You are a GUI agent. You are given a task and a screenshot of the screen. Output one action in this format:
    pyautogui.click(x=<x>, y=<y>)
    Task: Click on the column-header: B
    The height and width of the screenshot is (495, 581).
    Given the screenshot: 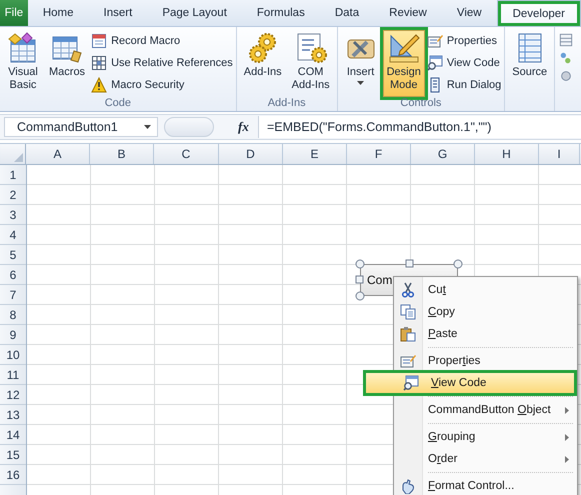 What is the action you would take?
    pyautogui.click(x=122, y=154)
    